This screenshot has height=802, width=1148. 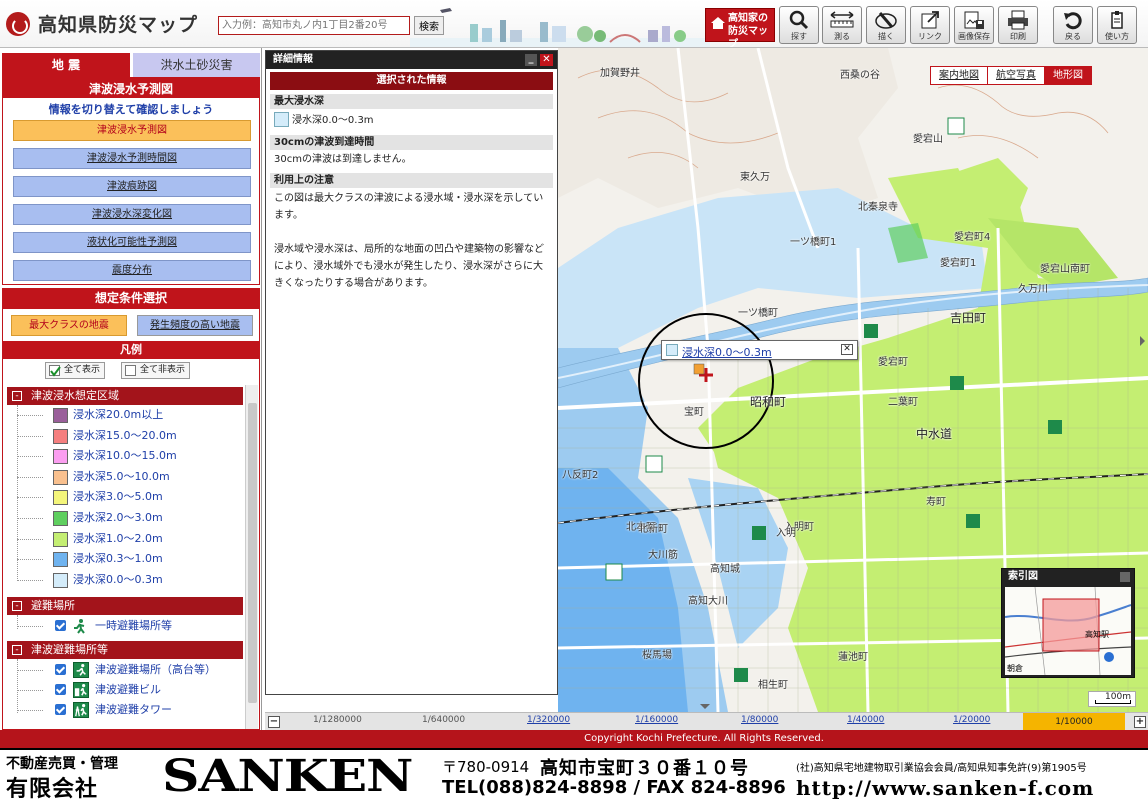 What do you see at coordinates (131, 298) in the screenshot?
I see `condition-header: 想定条件選択` at bounding box center [131, 298].